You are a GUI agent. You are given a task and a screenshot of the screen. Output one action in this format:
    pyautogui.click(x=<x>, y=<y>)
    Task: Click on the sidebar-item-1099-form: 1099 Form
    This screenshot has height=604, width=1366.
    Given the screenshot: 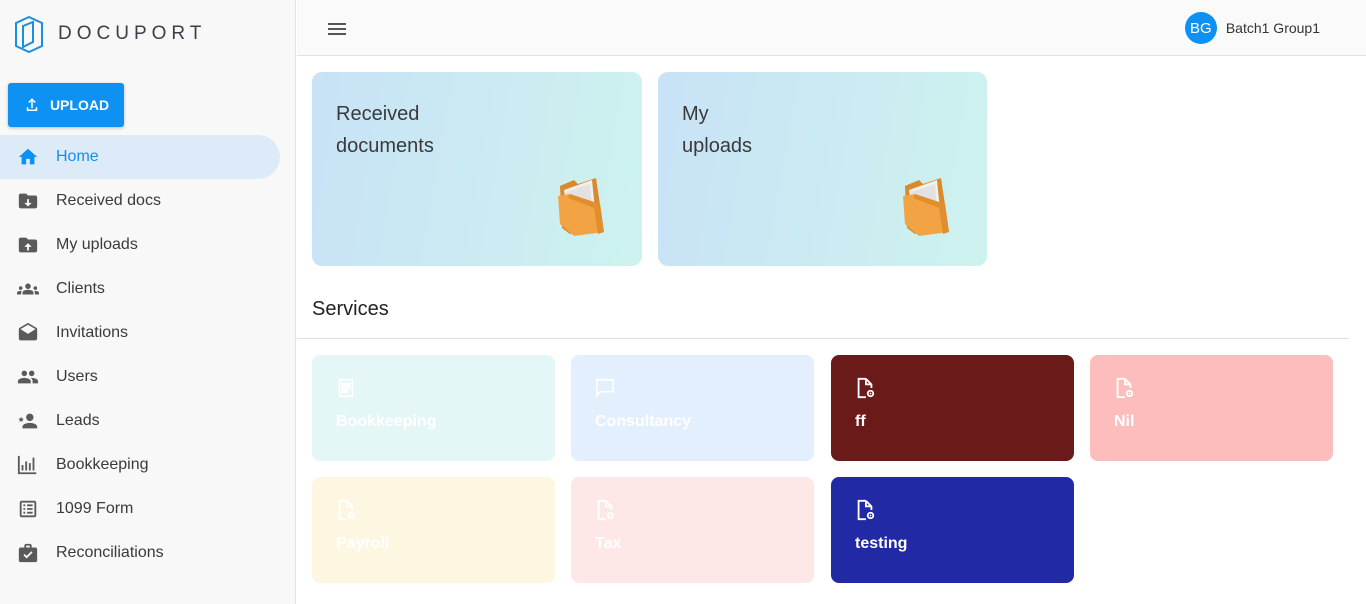 What is the action you would take?
    pyautogui.click(x=140, y=509)
    